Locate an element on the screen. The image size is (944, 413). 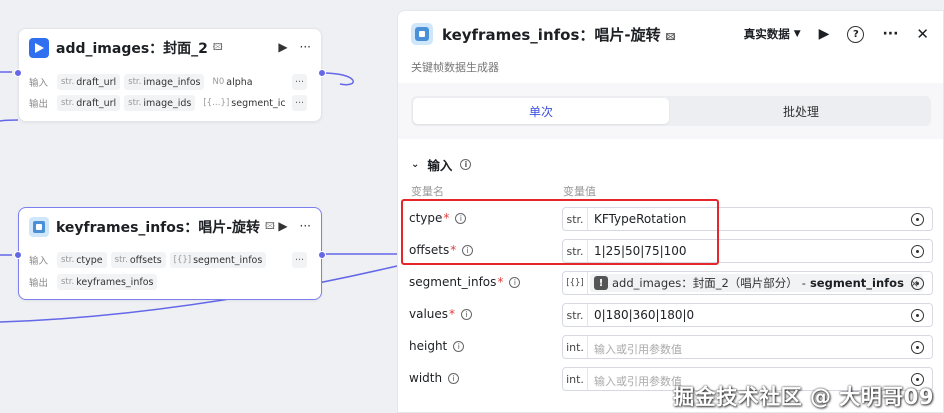
input-section-header: ⌄ 输入 i is located at coordinates (441, 164).